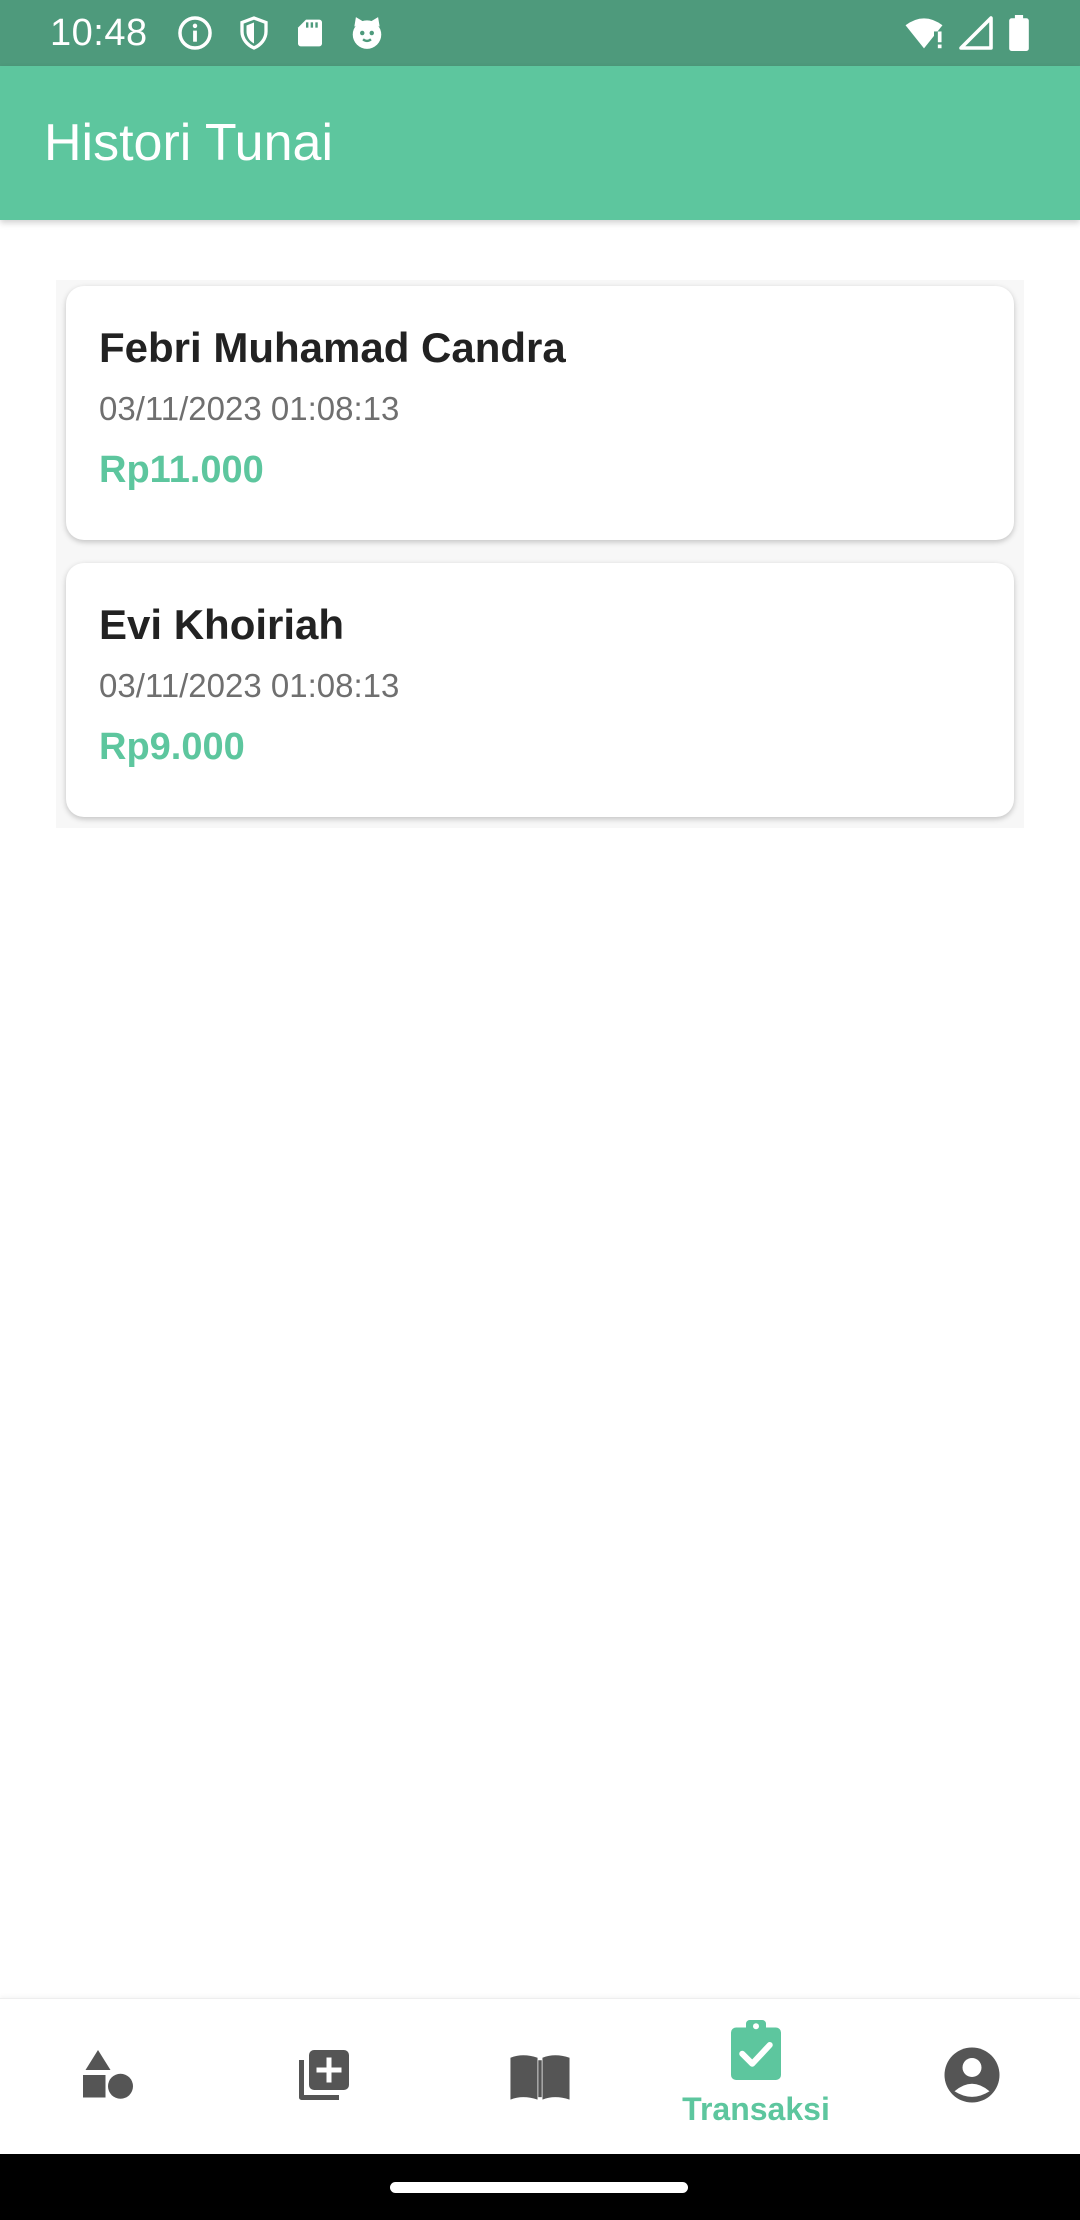 This screenshot has width=1080, height=2220. I want to click on battery-icon, so click(1019, 33).